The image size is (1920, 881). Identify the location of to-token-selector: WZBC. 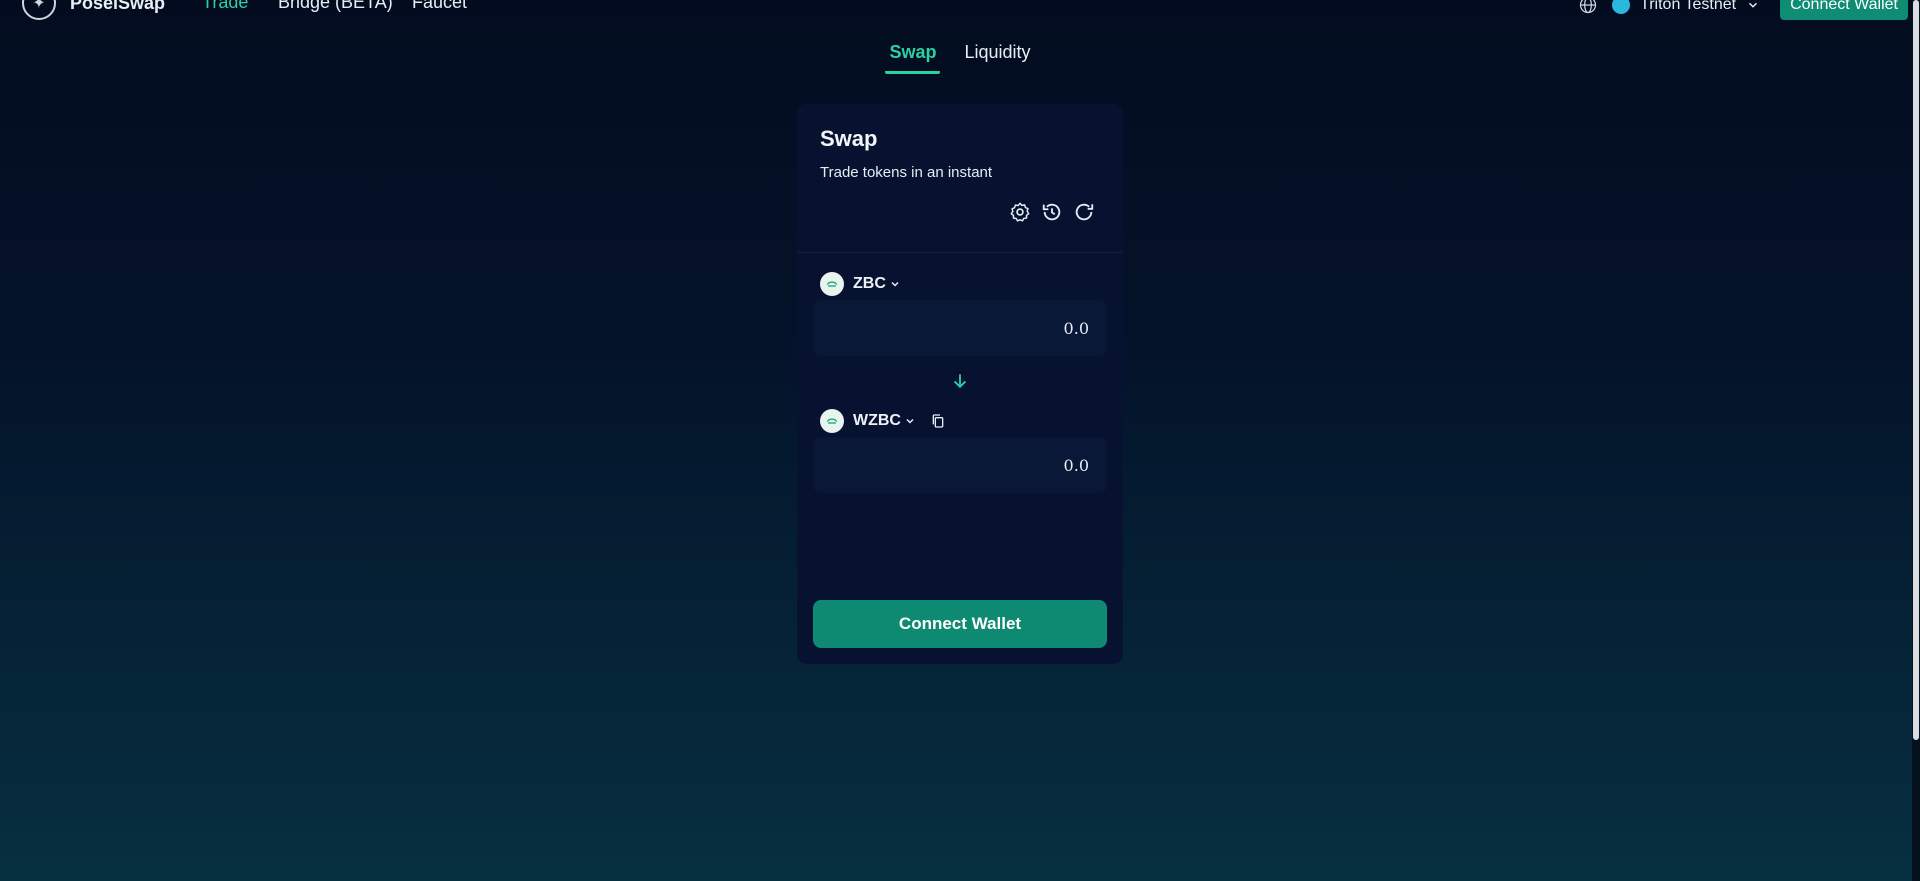
(883, 421).